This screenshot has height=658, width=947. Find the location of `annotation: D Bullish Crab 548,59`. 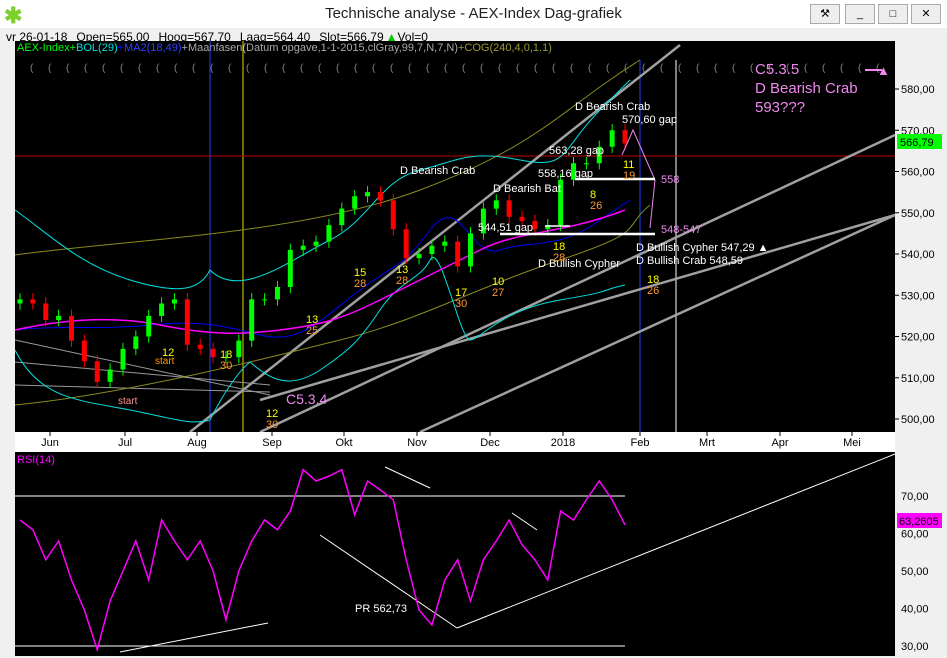

annotation: D Bullish Crab 548,59 is located at coordinates (689, 261).